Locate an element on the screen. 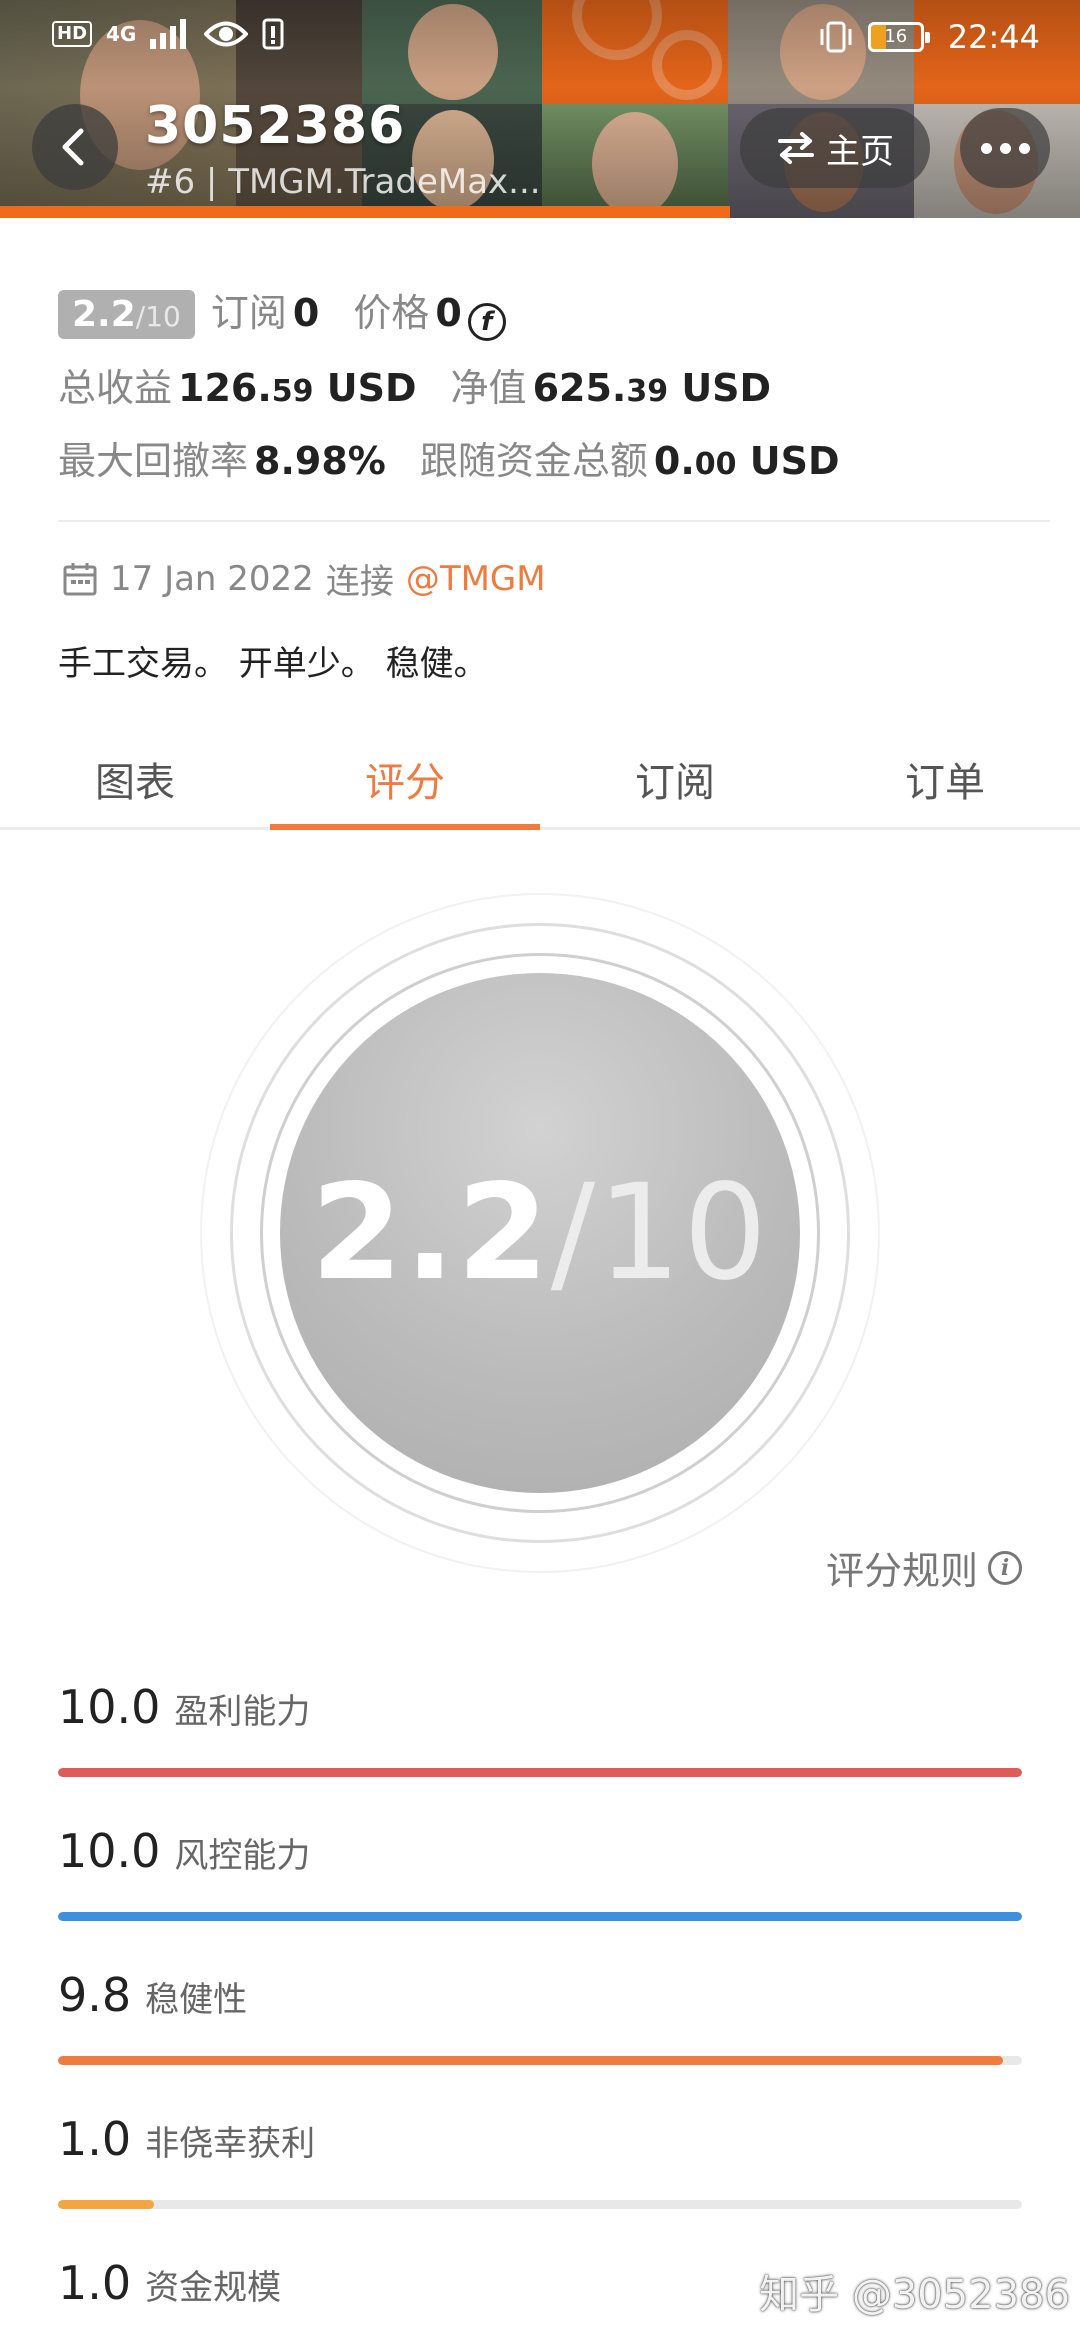 The width and height of the screenshot is (1080, 2340). metric-profitability: 10.0 盈利能力 is located at coordinates (540, 1728).